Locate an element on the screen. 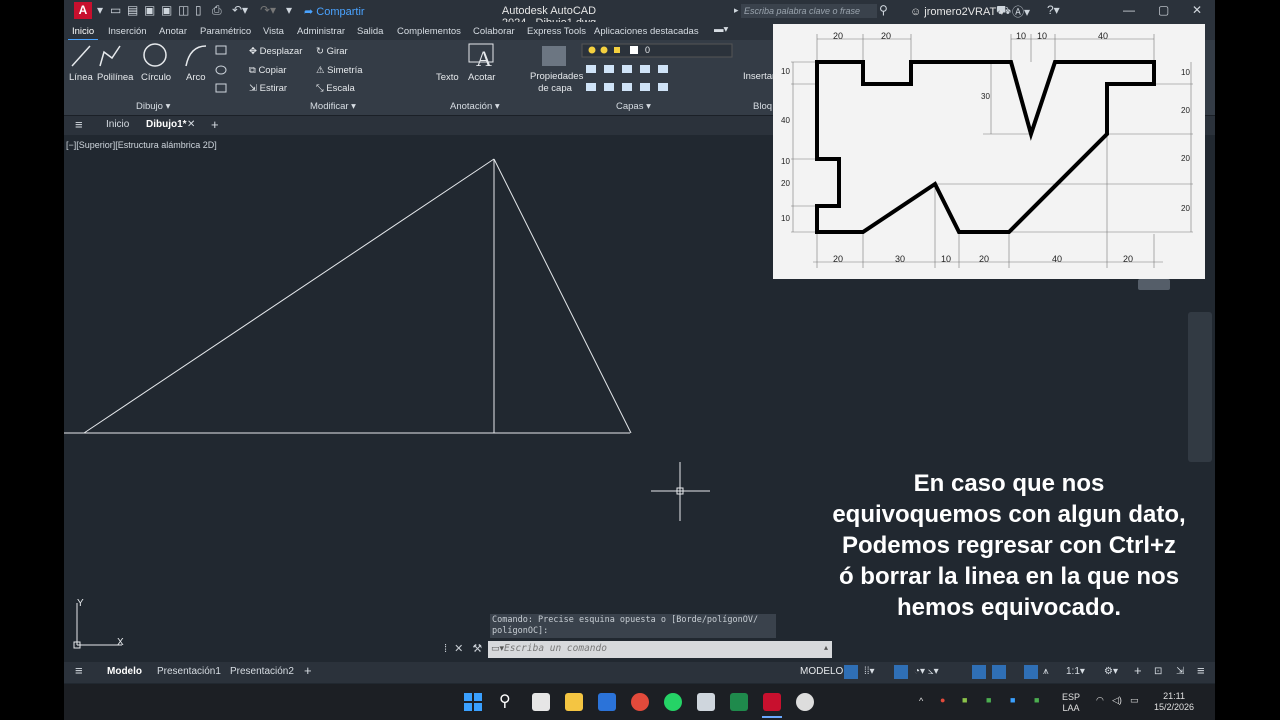  battery-icon: ▭ is located at coordinates (1134, 700).